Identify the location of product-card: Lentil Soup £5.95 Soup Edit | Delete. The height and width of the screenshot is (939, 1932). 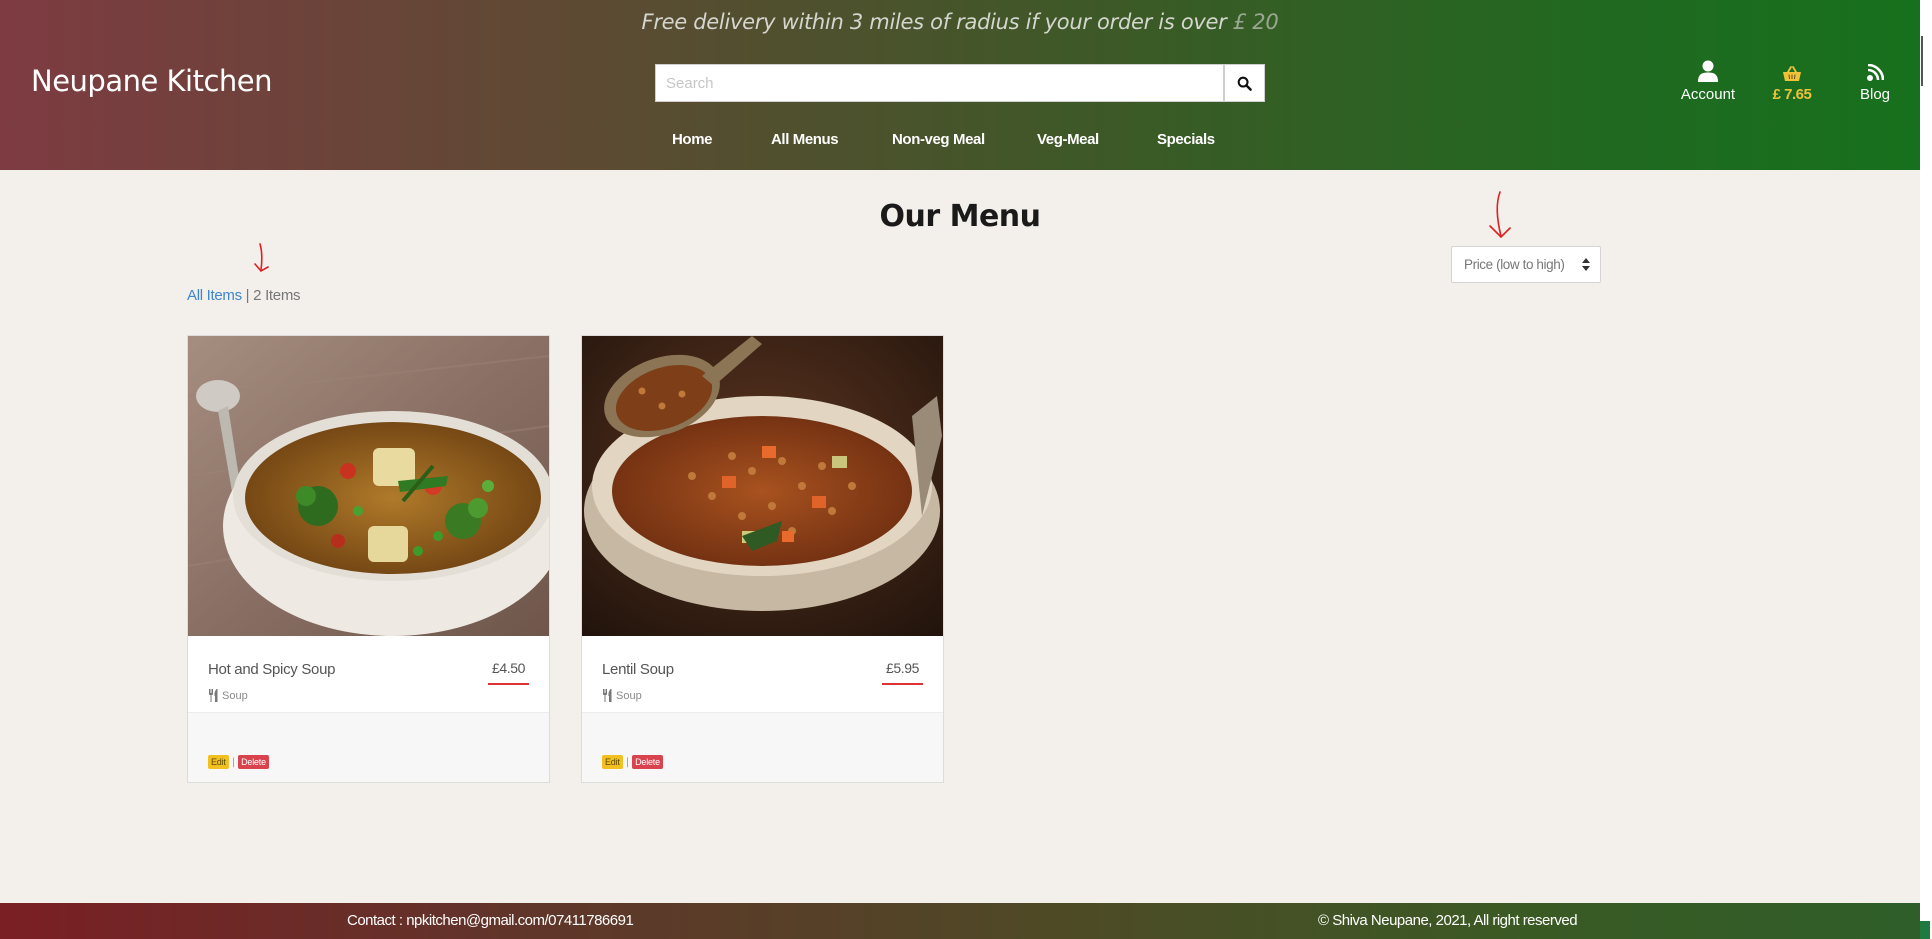
(762, 559).